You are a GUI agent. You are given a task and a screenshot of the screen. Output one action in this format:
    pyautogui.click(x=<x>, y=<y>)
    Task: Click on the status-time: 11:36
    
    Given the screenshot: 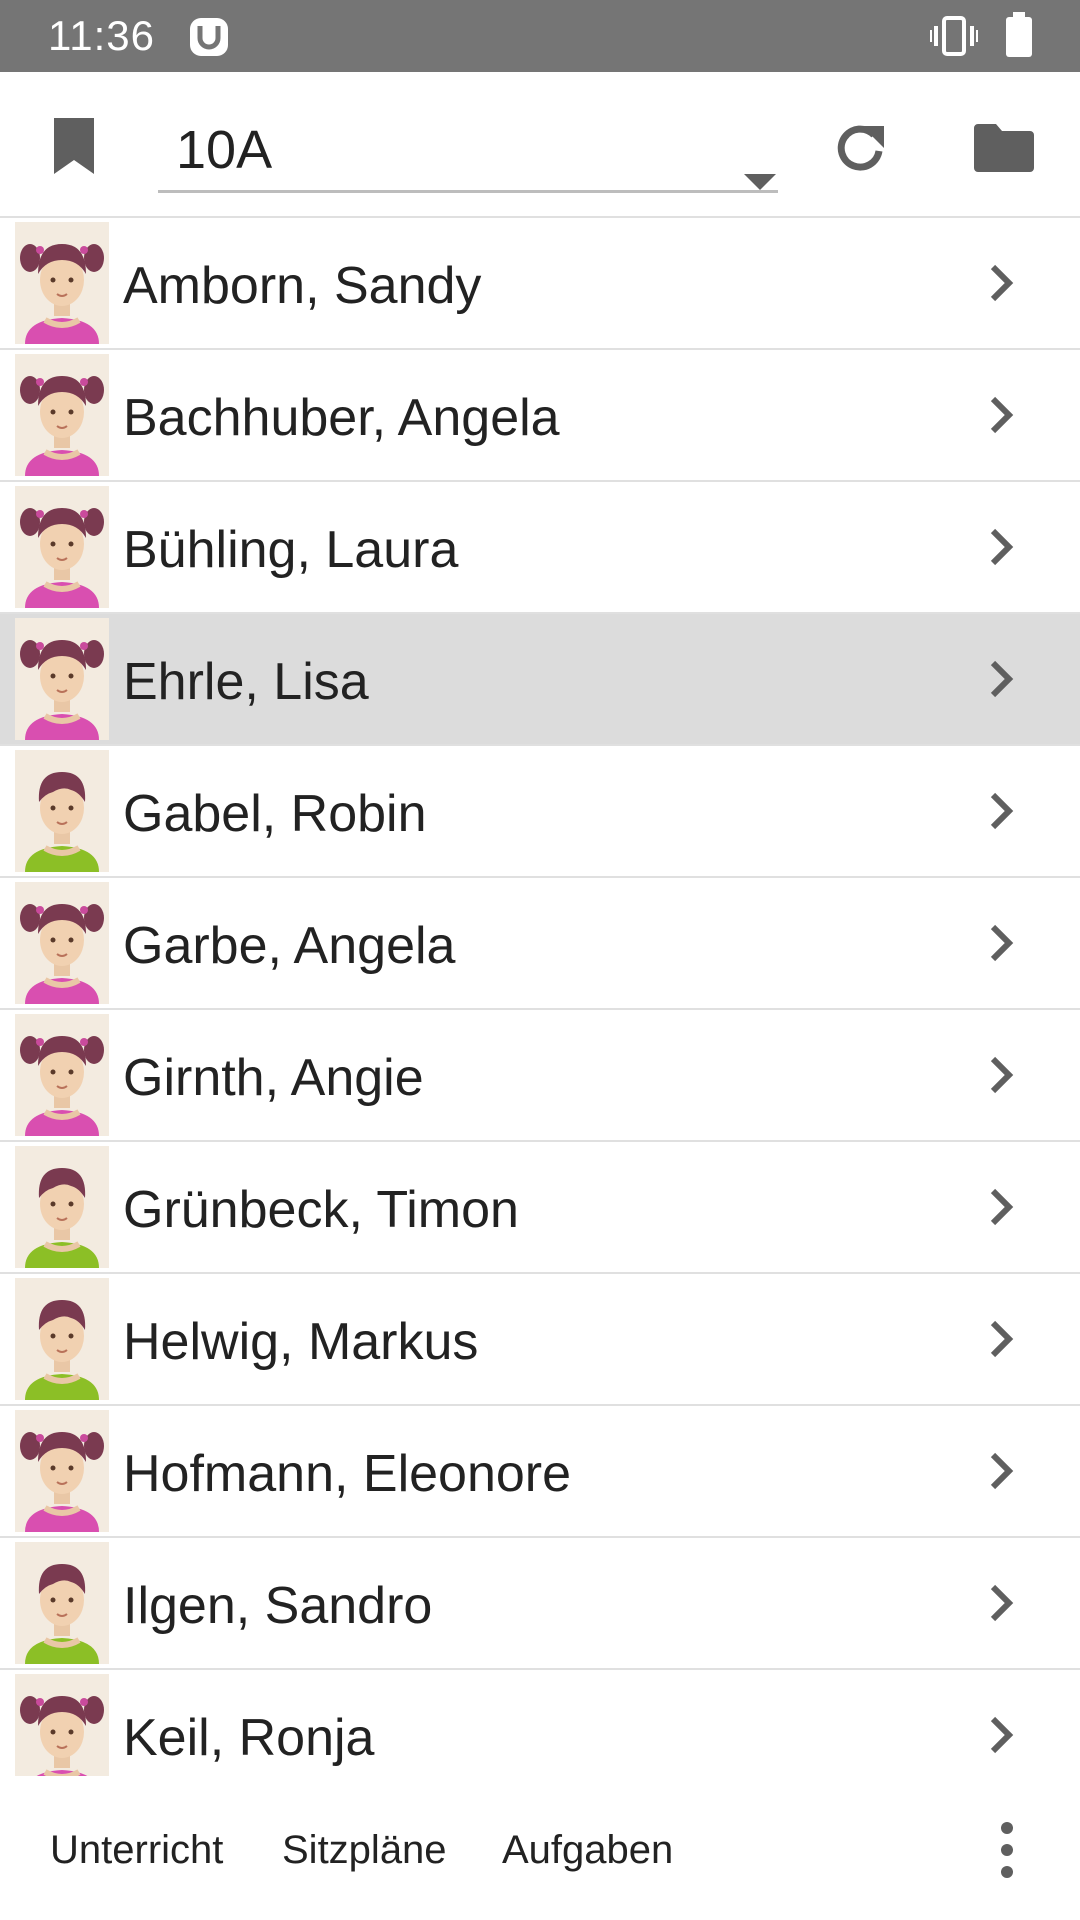 What is the action you would take?
    pyautogui.click(x=101, y=35)
    